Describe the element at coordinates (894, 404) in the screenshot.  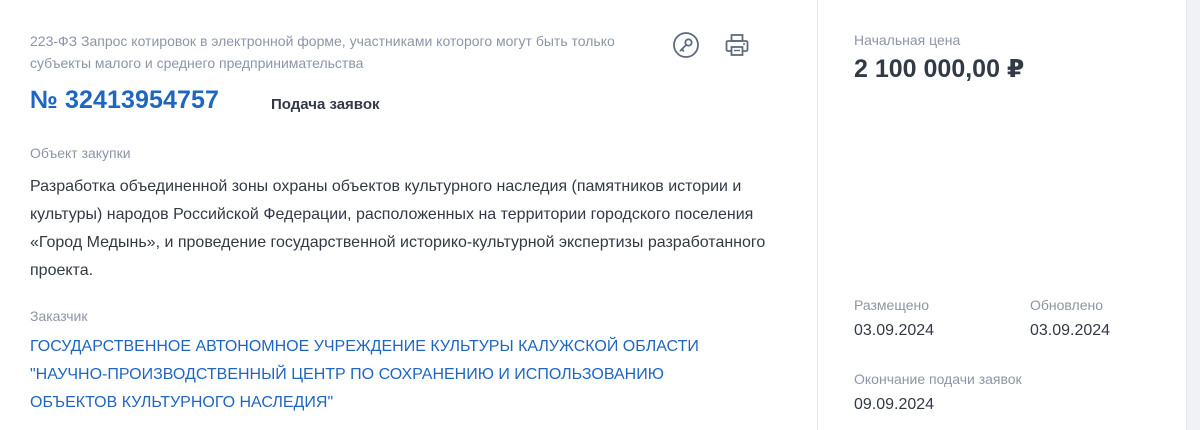
I see `deadline-date: 09.09.2024` at that location.